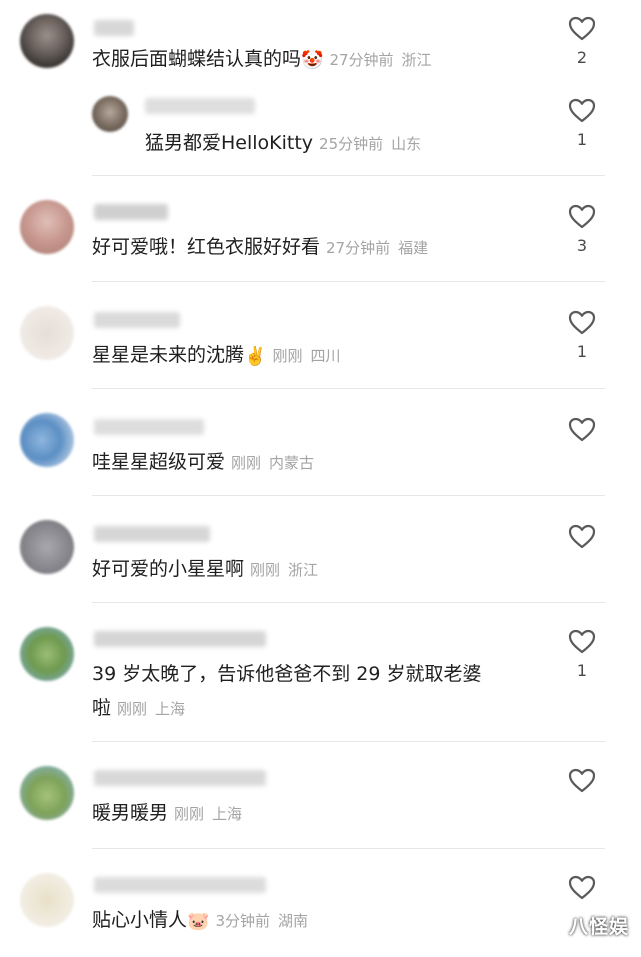 The height and width of the screenshot is (957, 641). I want to click on pig-emoji-icon: 🐷, so click(198, 921).